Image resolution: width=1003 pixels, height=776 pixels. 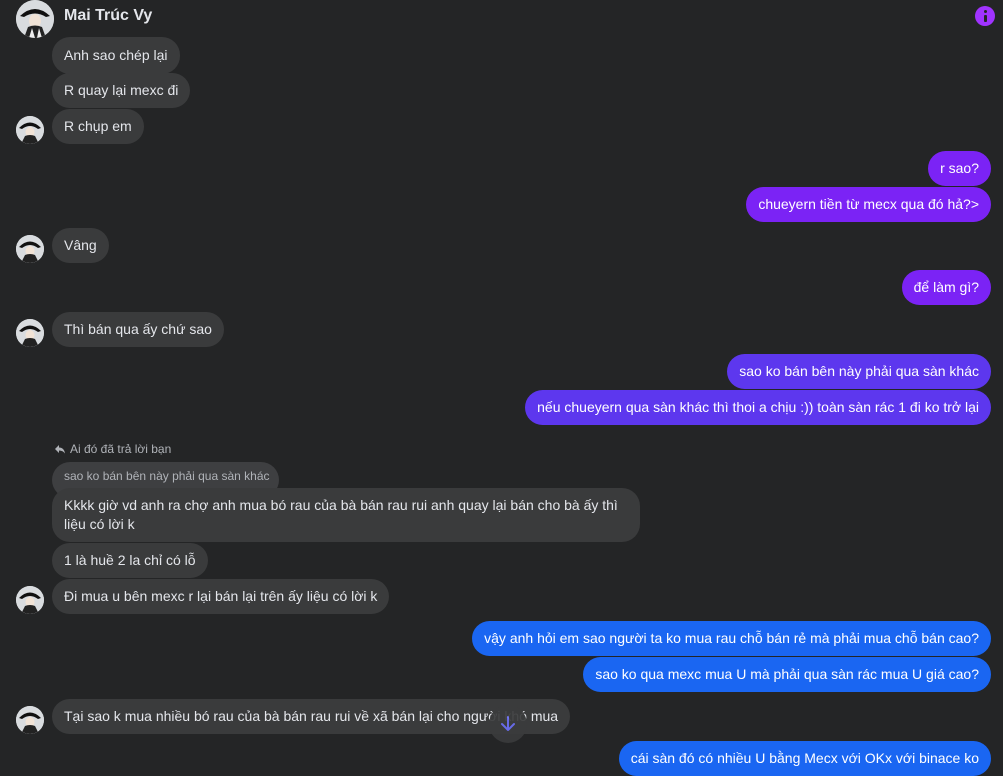 I want to click on message-bubble-outgoing: để làm gì?, so click(x=946, y=287).